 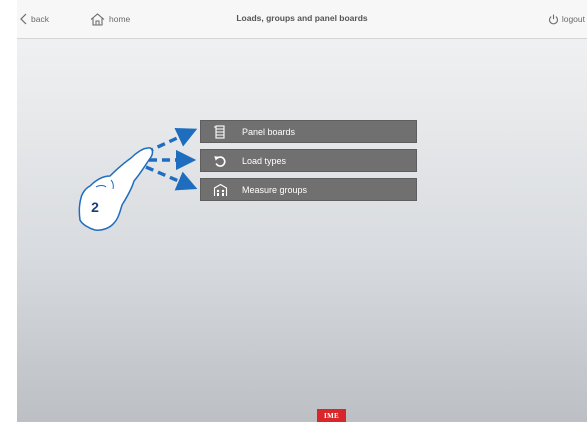 I want to click on ime-logo: IME, so click(x=331, y=415).